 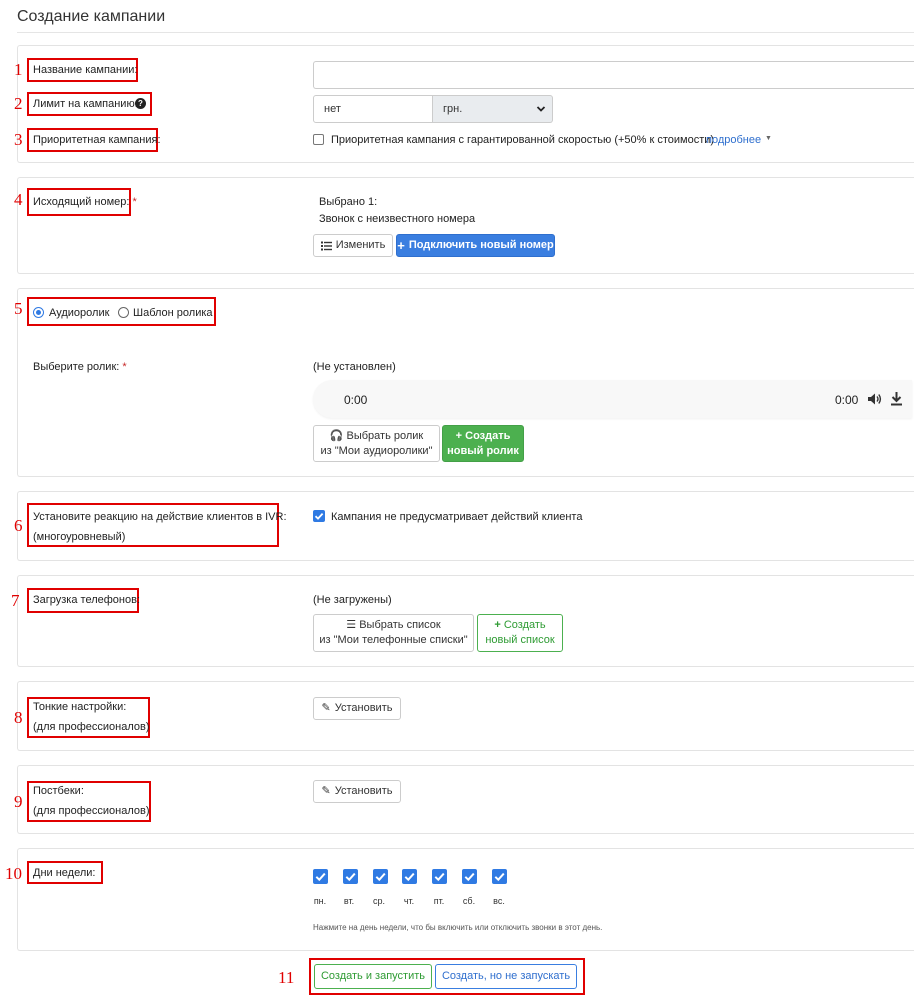 What do you see at coordinates (352, 600) in the screenshot?
I see `phones-status: (Не загружены)` at bounding box center [352, 600].